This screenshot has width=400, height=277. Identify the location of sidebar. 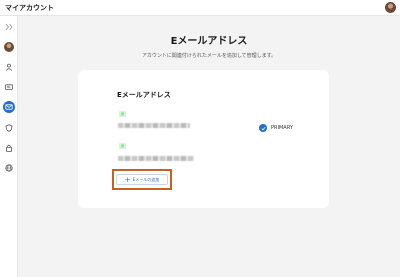
(9, 146).